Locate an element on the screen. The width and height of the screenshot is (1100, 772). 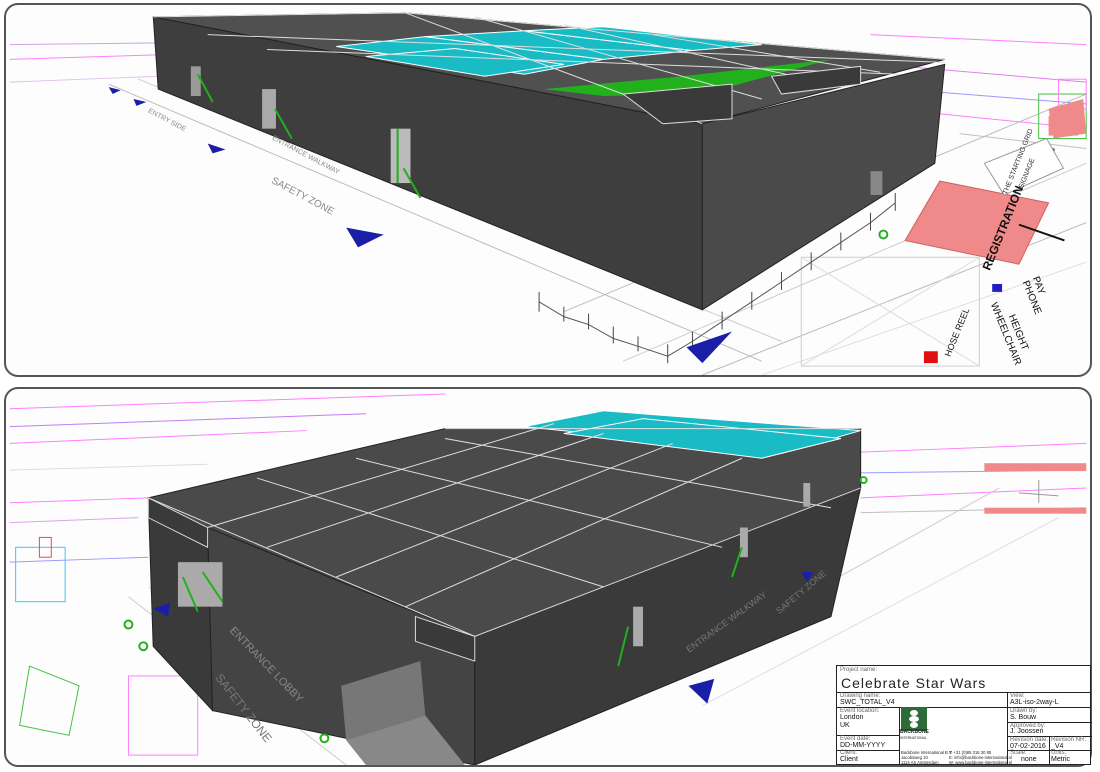
scale-value: none is located at coordinates (1029, 759).